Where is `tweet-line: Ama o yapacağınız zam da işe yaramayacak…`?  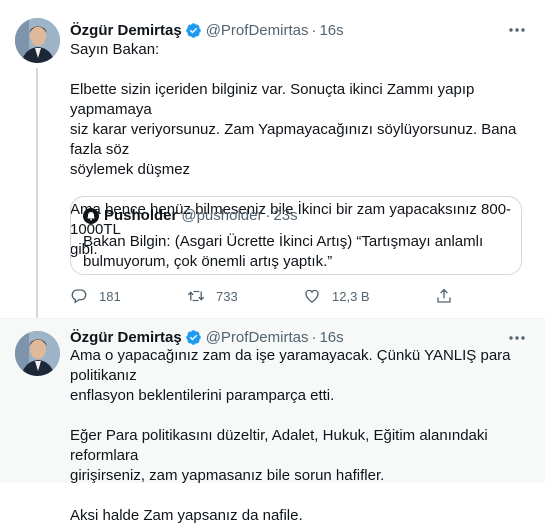
tweet-line: Ama o yapacağınız zam da işe yaramayacak… is located at coordinates (290, 365).